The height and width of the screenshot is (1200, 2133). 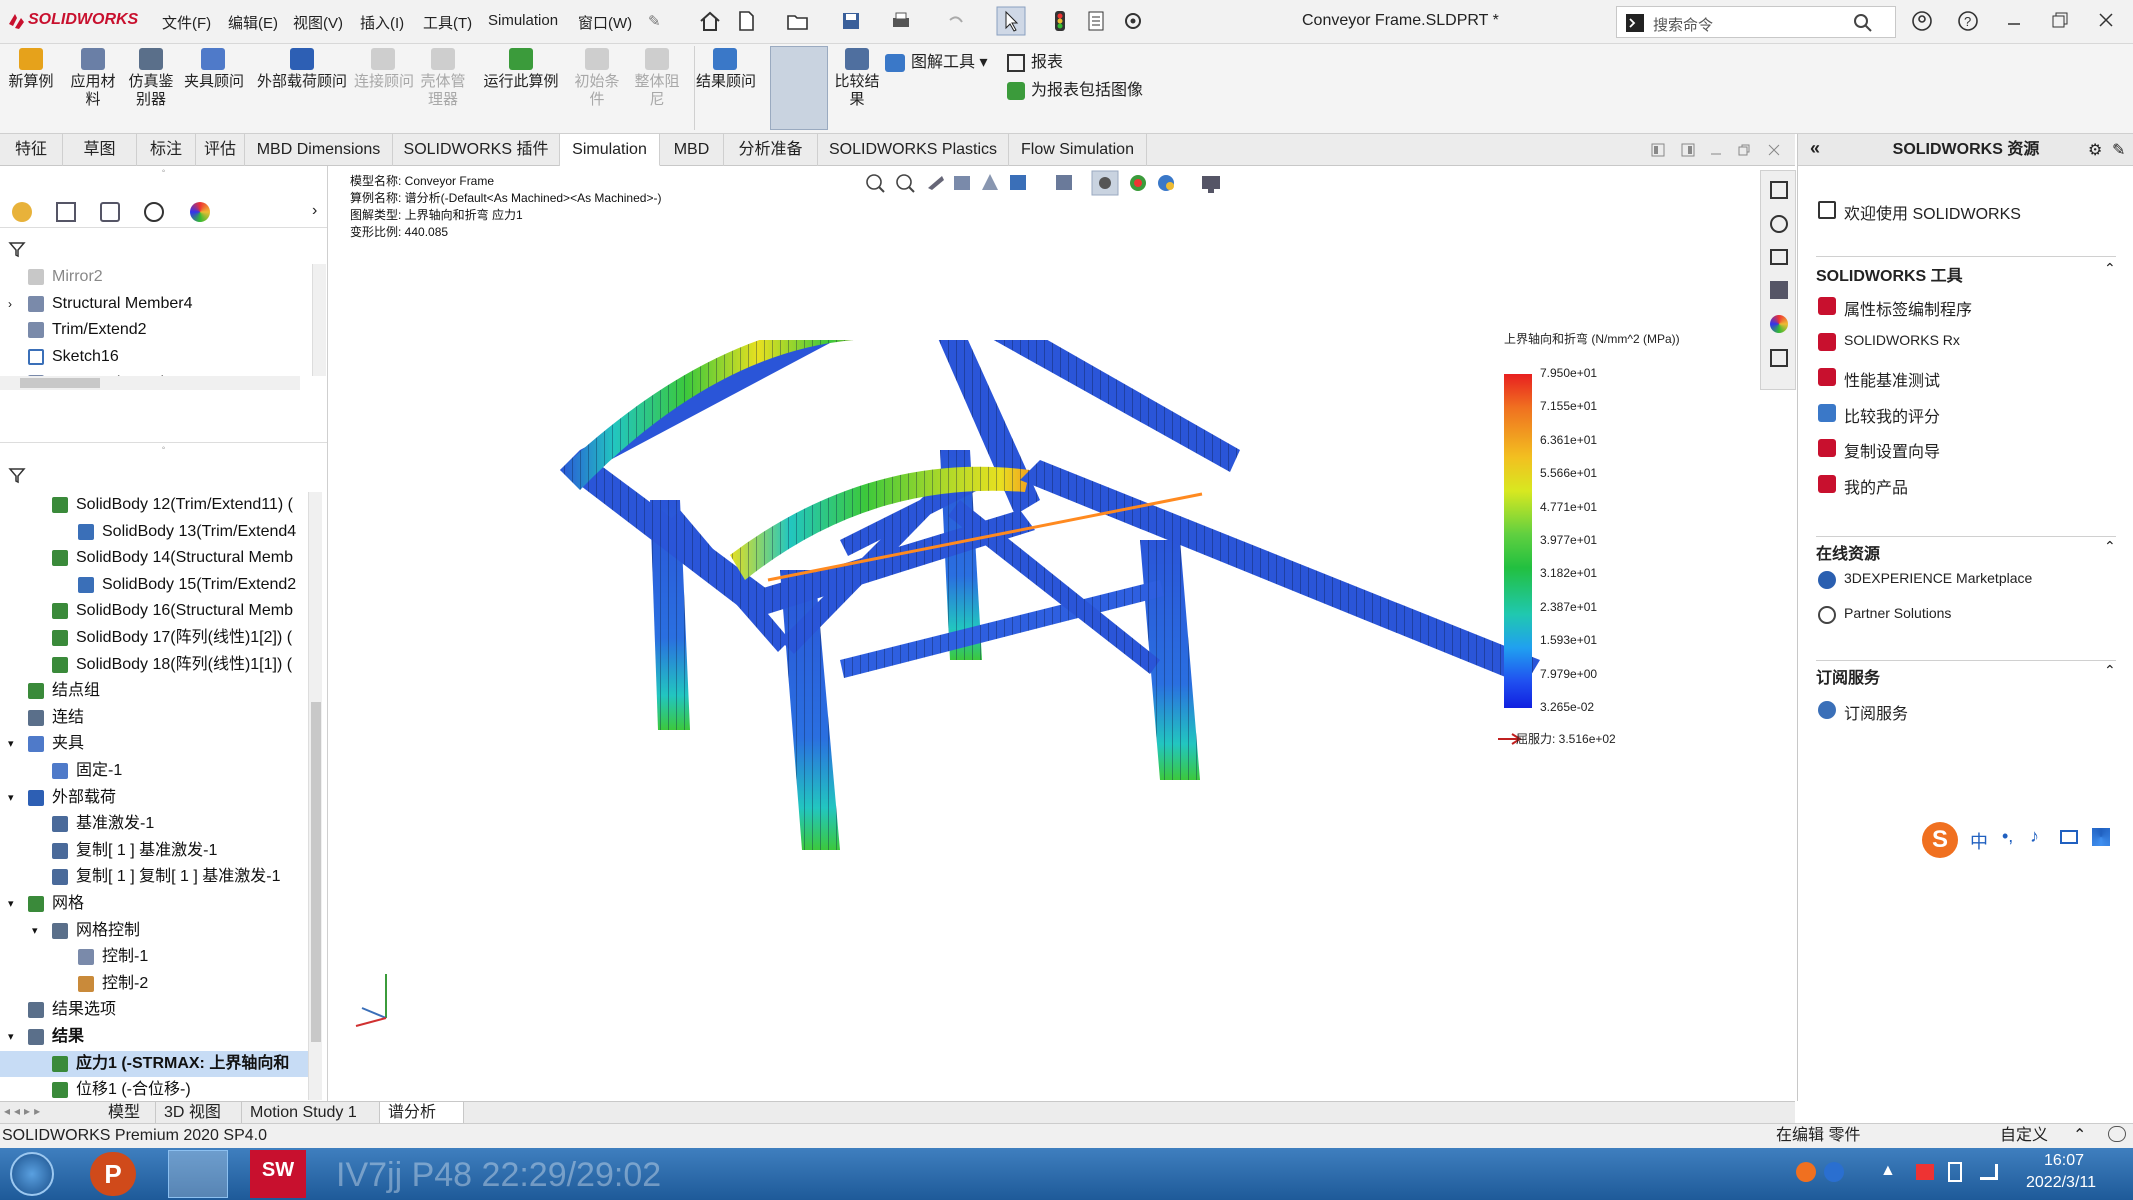 What do you see at coordinates (1105, 183) in the screenshot?
I see `hide-show-items-icon` at bounding box center [1105, 183].